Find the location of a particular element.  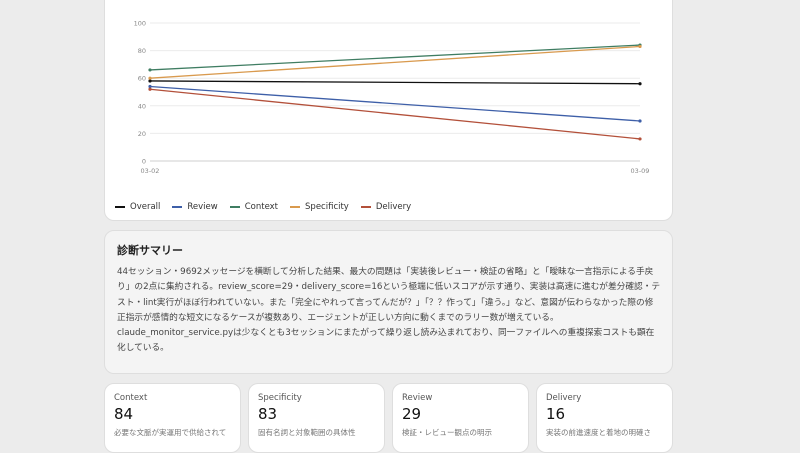

legend-label: Context is located at coordinates (261, 207).